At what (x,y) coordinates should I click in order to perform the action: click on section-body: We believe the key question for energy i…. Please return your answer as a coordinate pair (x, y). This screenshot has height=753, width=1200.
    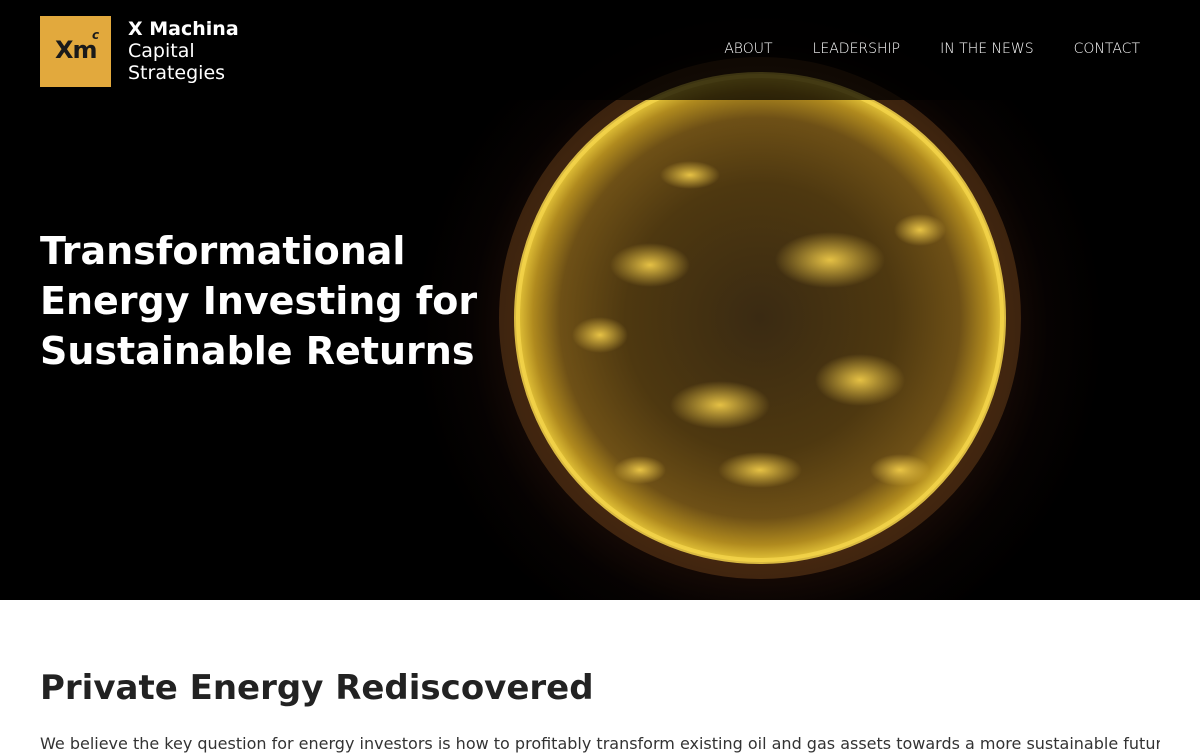
    Looking at the image, I should click on (600, 743).